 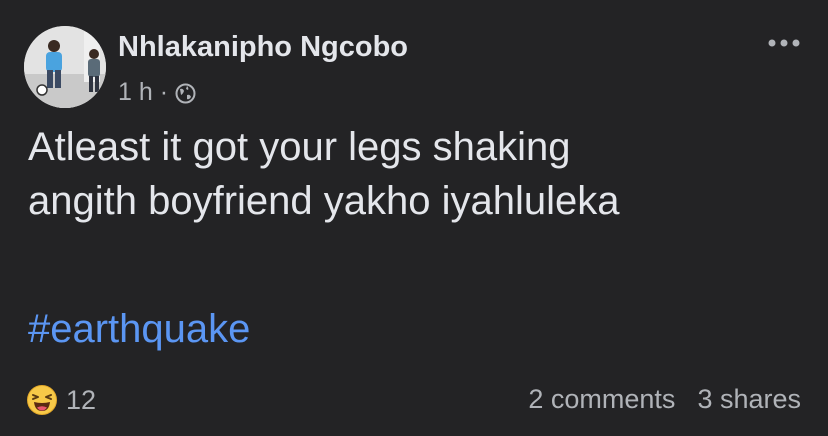 What do you see at coordinates (263, 47) in the screenshot?
I see `author-name: Nhlakanipho Ngcobo` at bounding box center [263, 47].